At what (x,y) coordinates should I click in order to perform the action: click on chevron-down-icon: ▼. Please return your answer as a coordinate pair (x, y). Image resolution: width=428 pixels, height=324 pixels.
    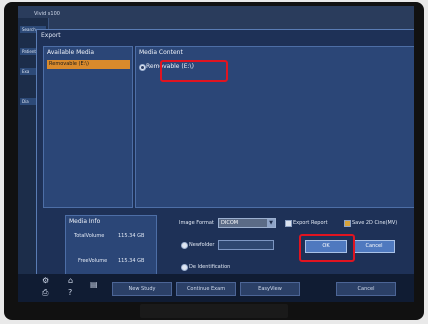
    Looking at the image, I should click on (271, 223).